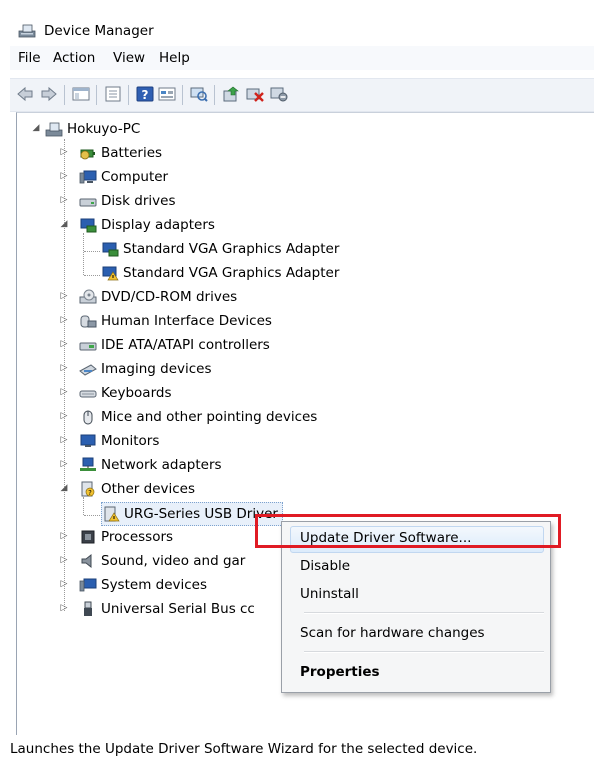  Describe the element at coordinates (88, 537) in the screenshot. I see `processor-icon` at that location.